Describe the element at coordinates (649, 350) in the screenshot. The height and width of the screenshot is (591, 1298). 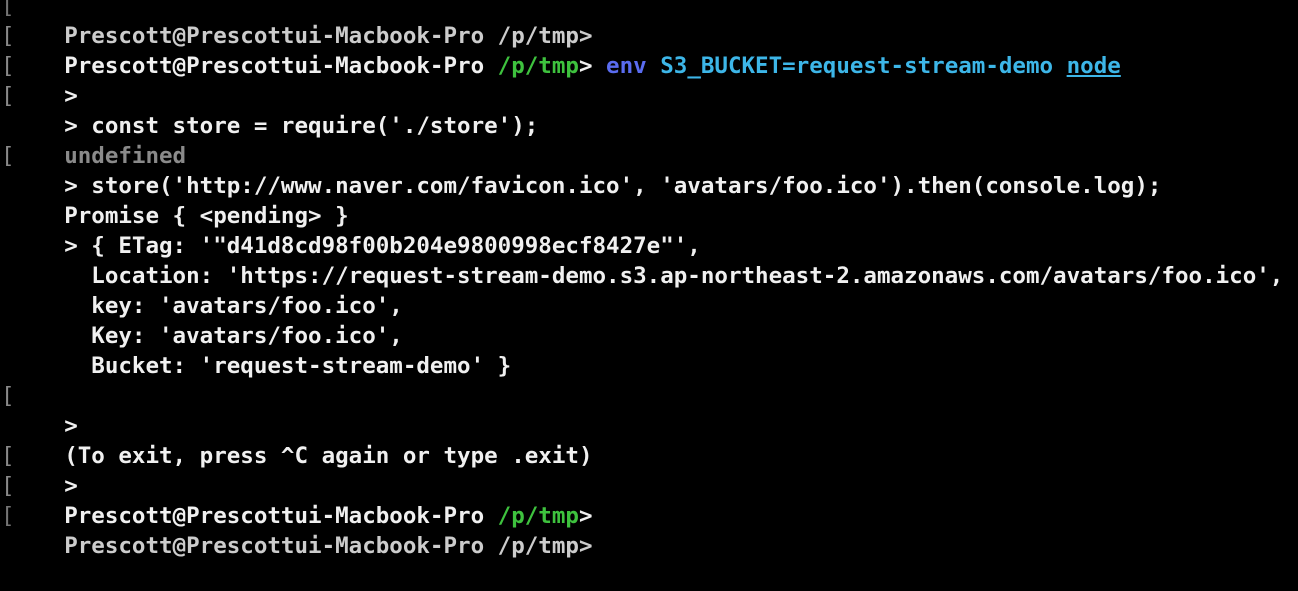
I see `terminal-line-output: Bucket: 'request-stream-demo' }` at that location.